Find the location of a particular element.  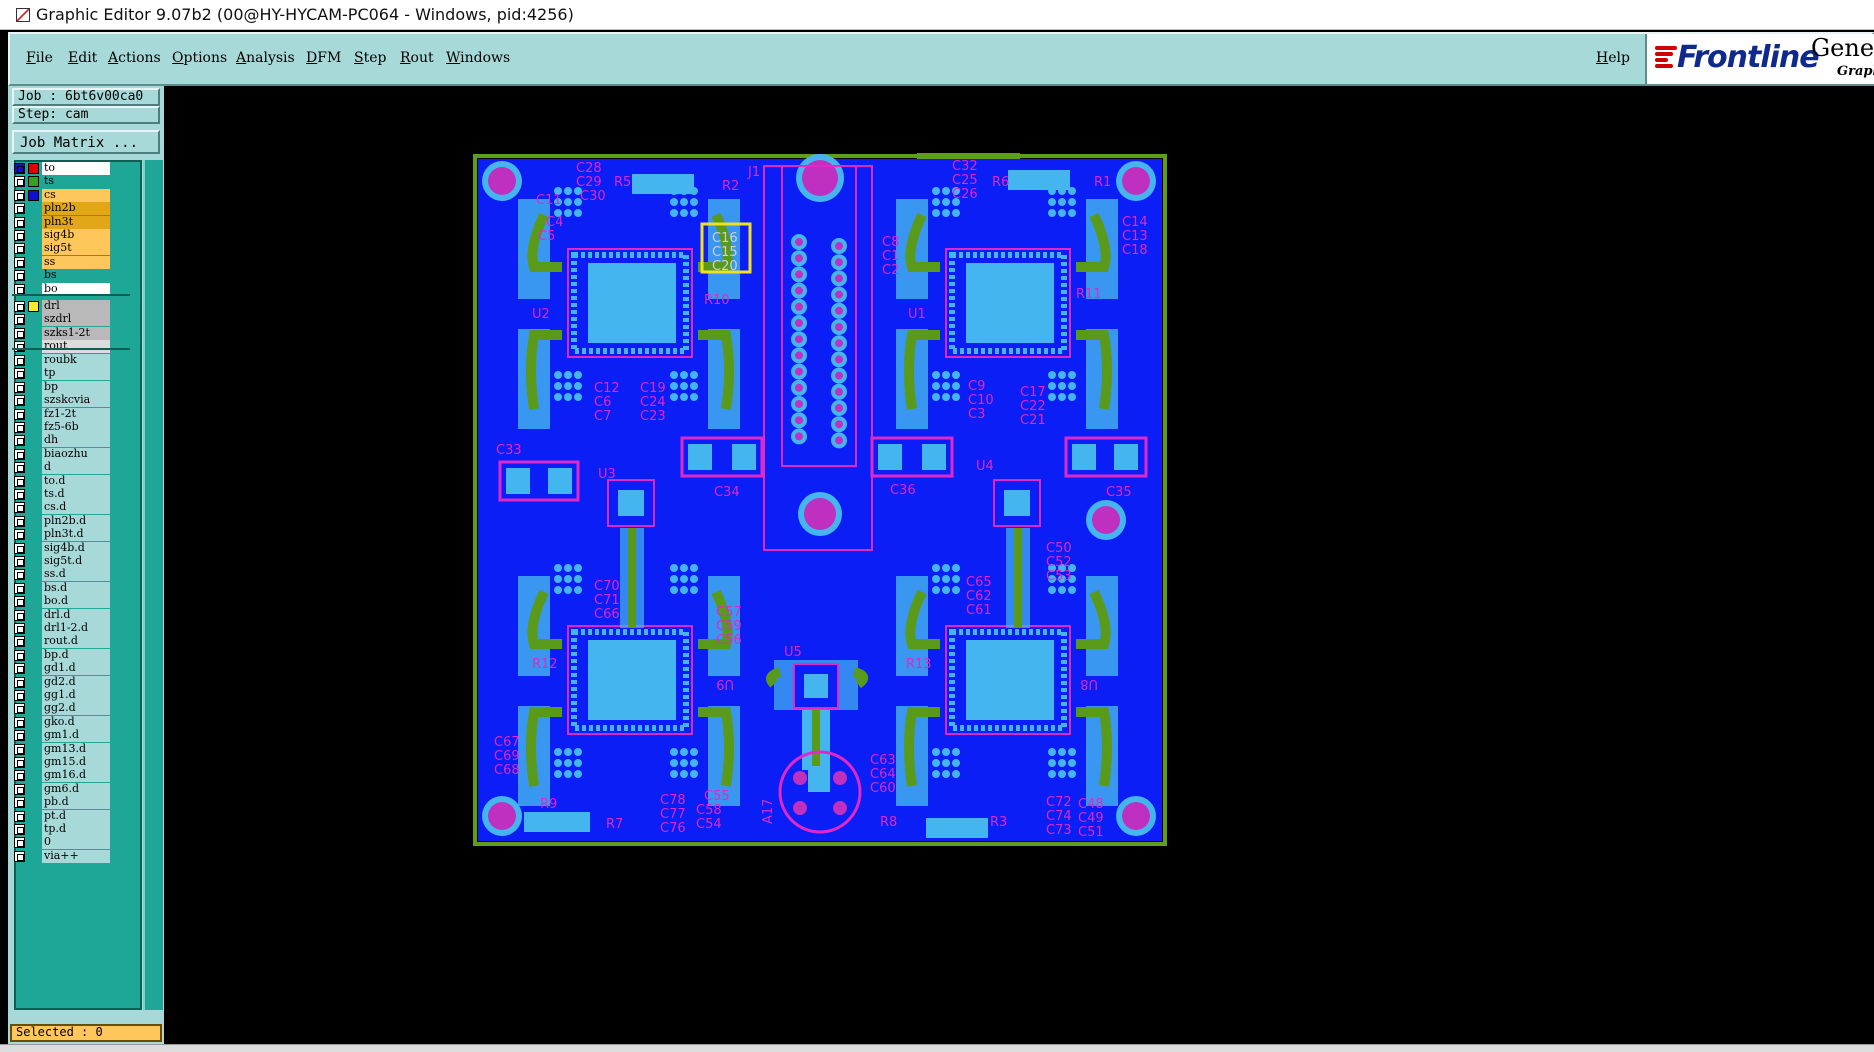

layer-row: via++ is located at coordinates (62, 856).